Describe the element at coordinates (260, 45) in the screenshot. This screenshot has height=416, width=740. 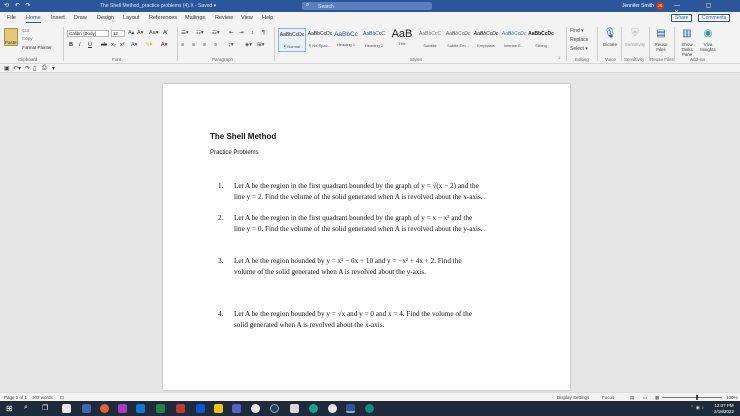
I see `borders-icon: ⊞▾` at that location.